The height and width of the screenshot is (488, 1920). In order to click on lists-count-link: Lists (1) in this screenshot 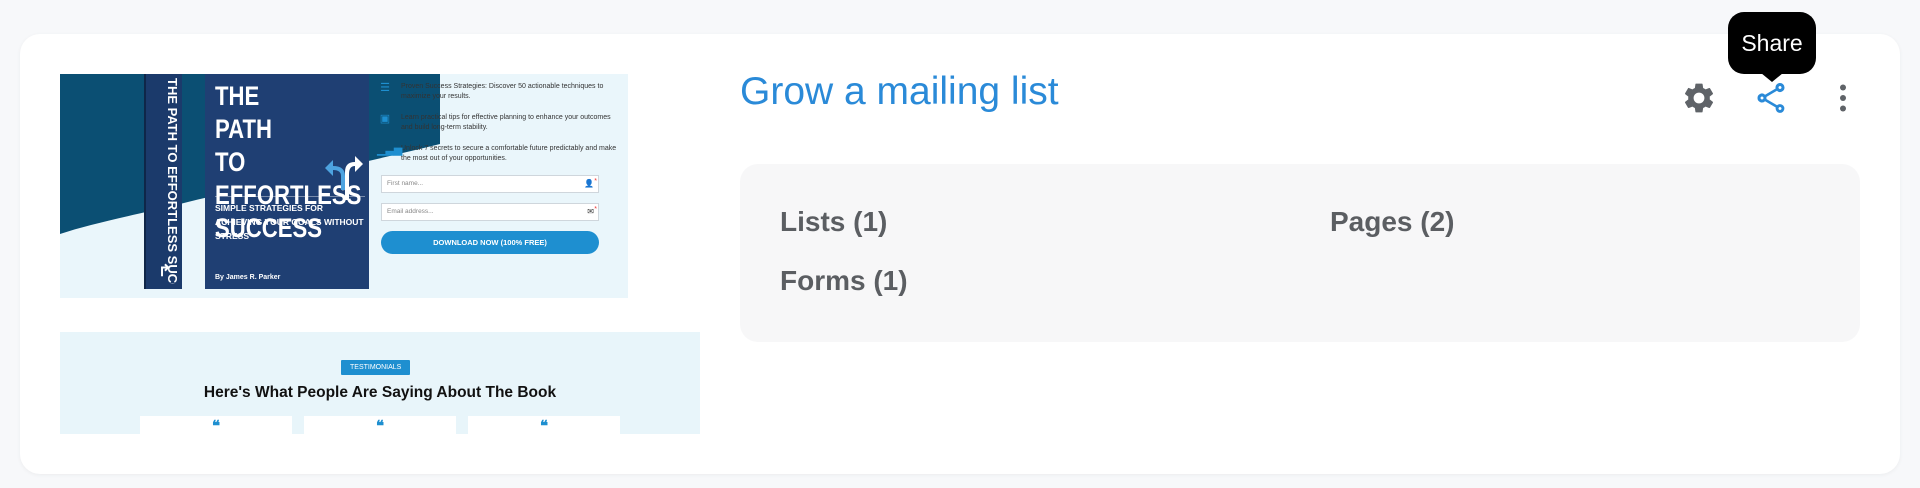, I will do `click(833, 222)`.